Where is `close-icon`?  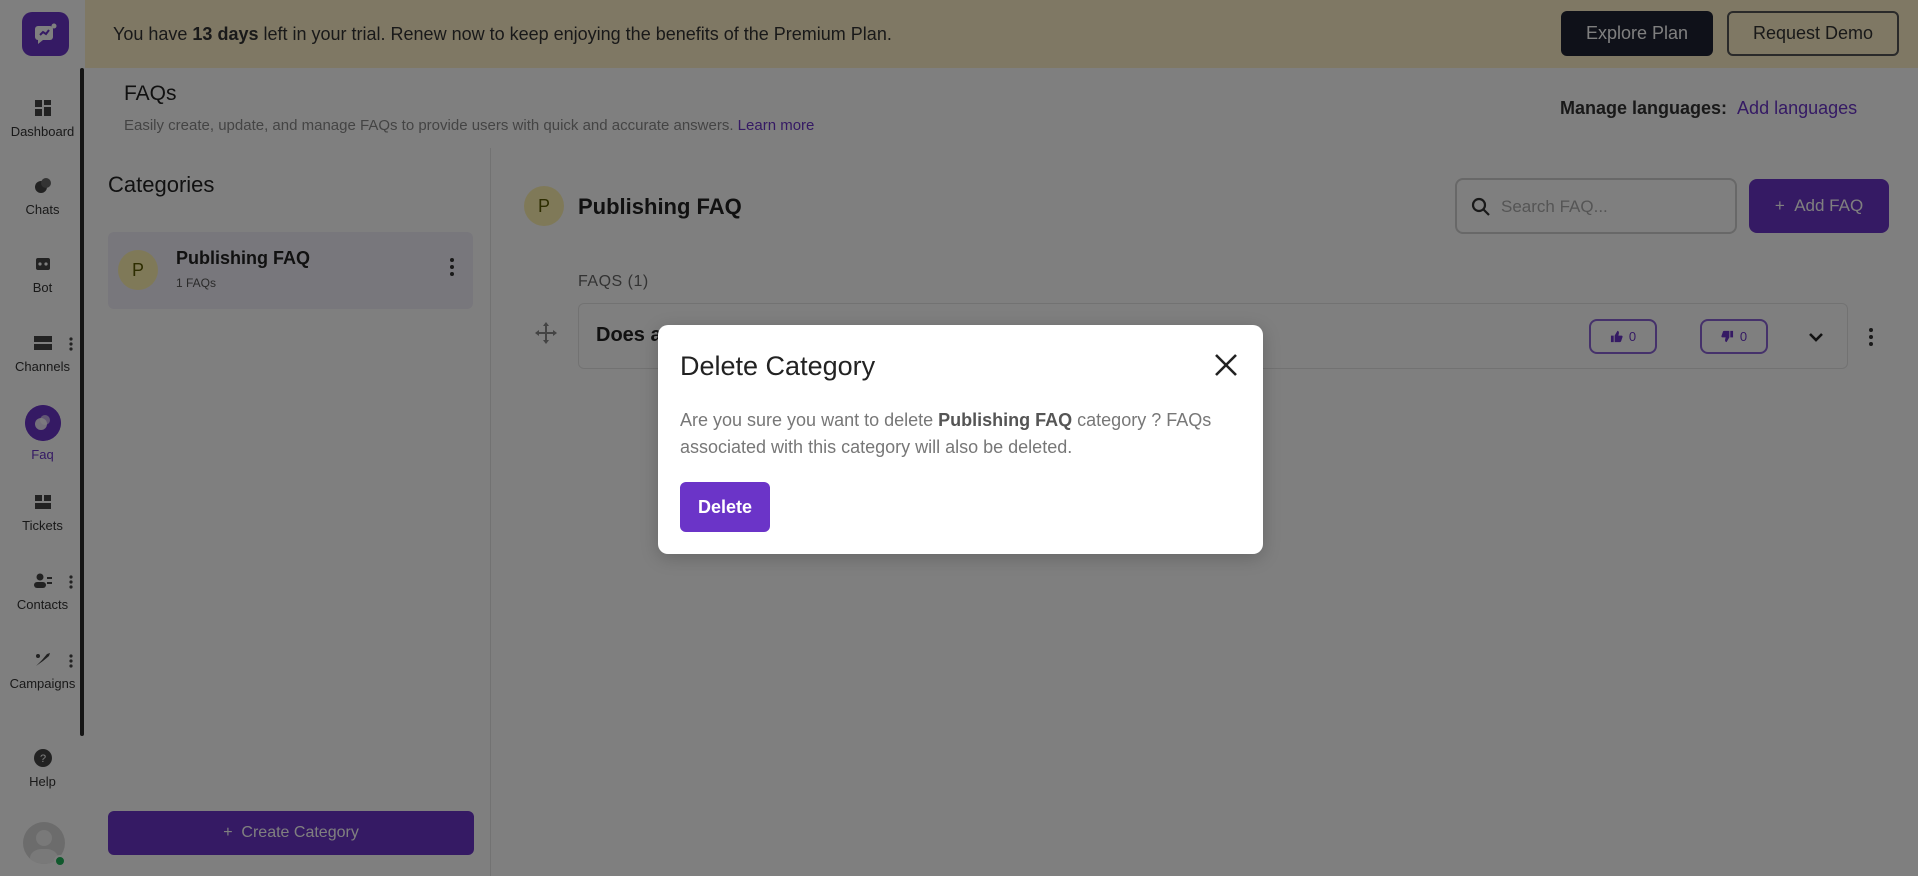 close-icon is located at coordinates (1226, 365).